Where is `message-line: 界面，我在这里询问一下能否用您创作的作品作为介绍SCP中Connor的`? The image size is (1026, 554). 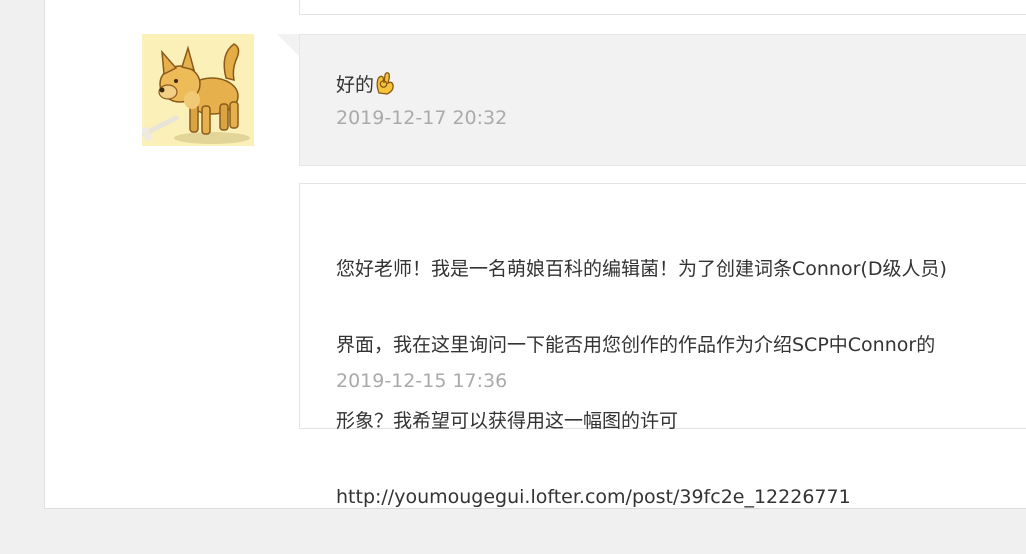
message-line: 界面，我在这里询问一下能否用您创作的作品作为介绍SCP中Connor的 is located at coordinates (636, 345).